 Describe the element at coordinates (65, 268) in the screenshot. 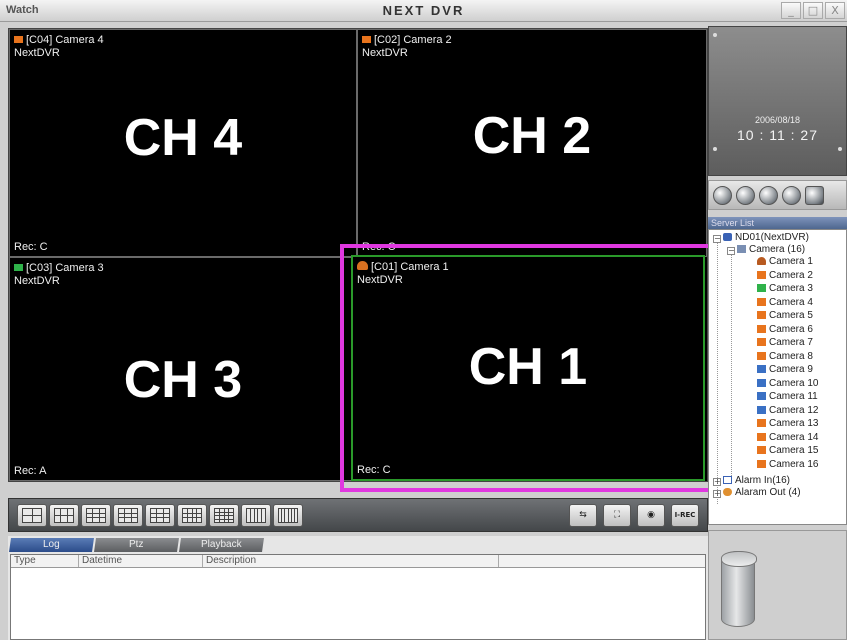

I see `camera-name: [C03] Camera 3` at that location.